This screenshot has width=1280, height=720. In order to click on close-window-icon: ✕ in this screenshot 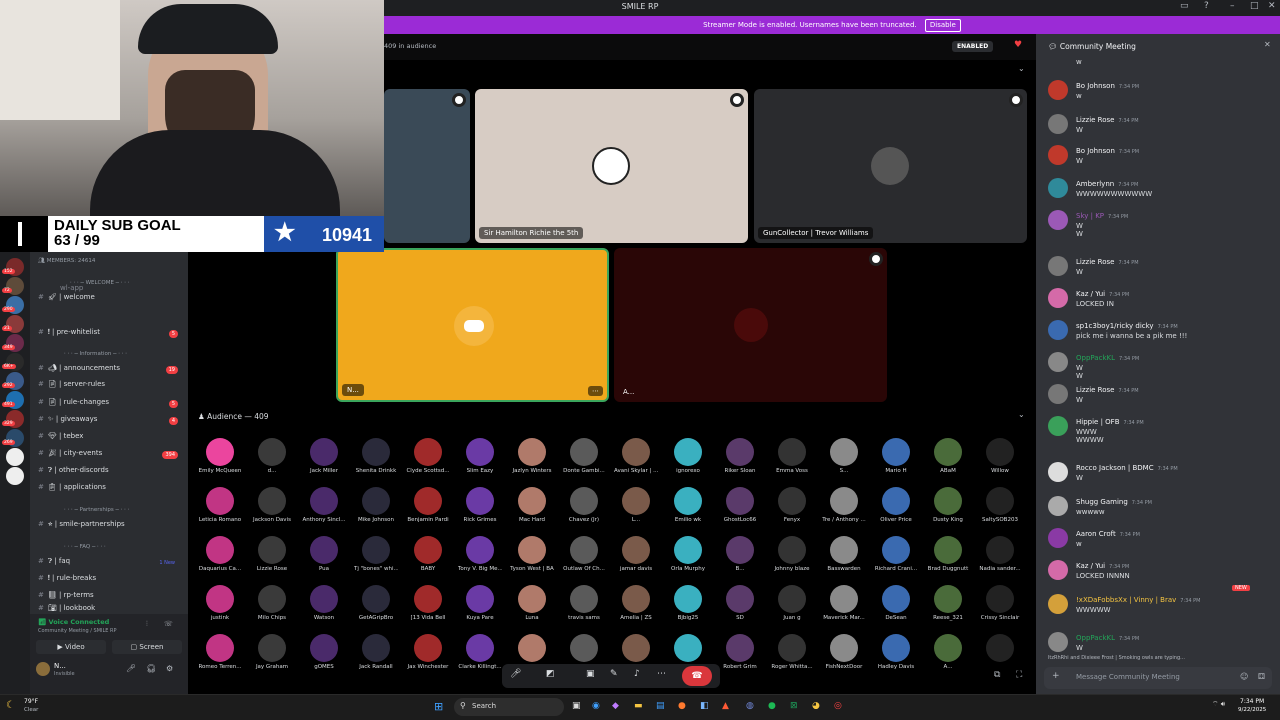, I will do `click(1272, 6)`.